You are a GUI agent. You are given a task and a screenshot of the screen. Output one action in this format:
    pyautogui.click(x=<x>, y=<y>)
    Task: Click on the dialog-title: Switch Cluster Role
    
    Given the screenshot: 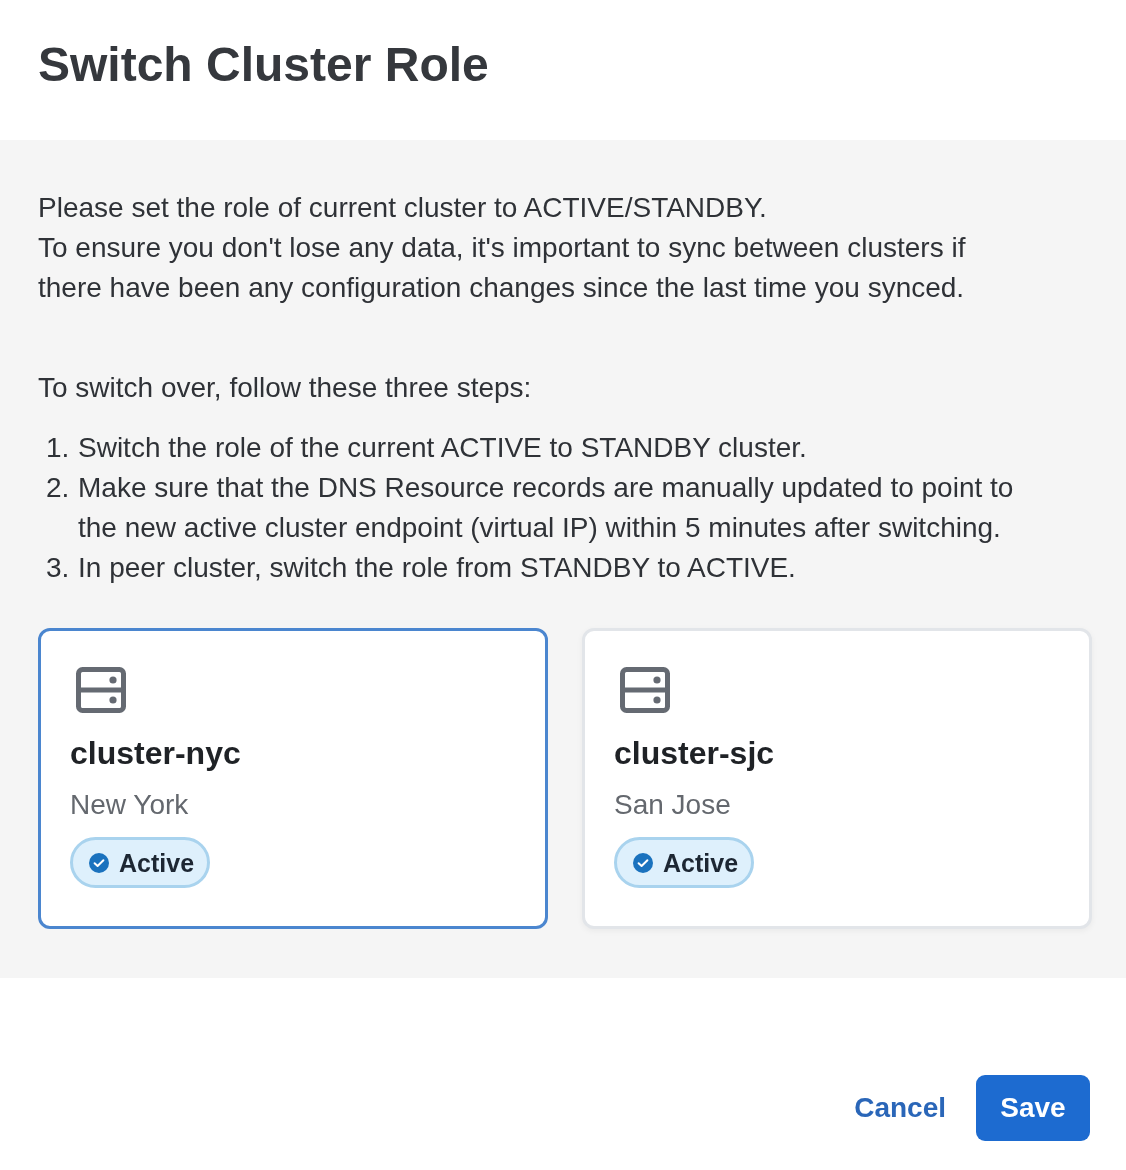 What is the action you would take?
    pyautogui.click(x=263, y=65)
    